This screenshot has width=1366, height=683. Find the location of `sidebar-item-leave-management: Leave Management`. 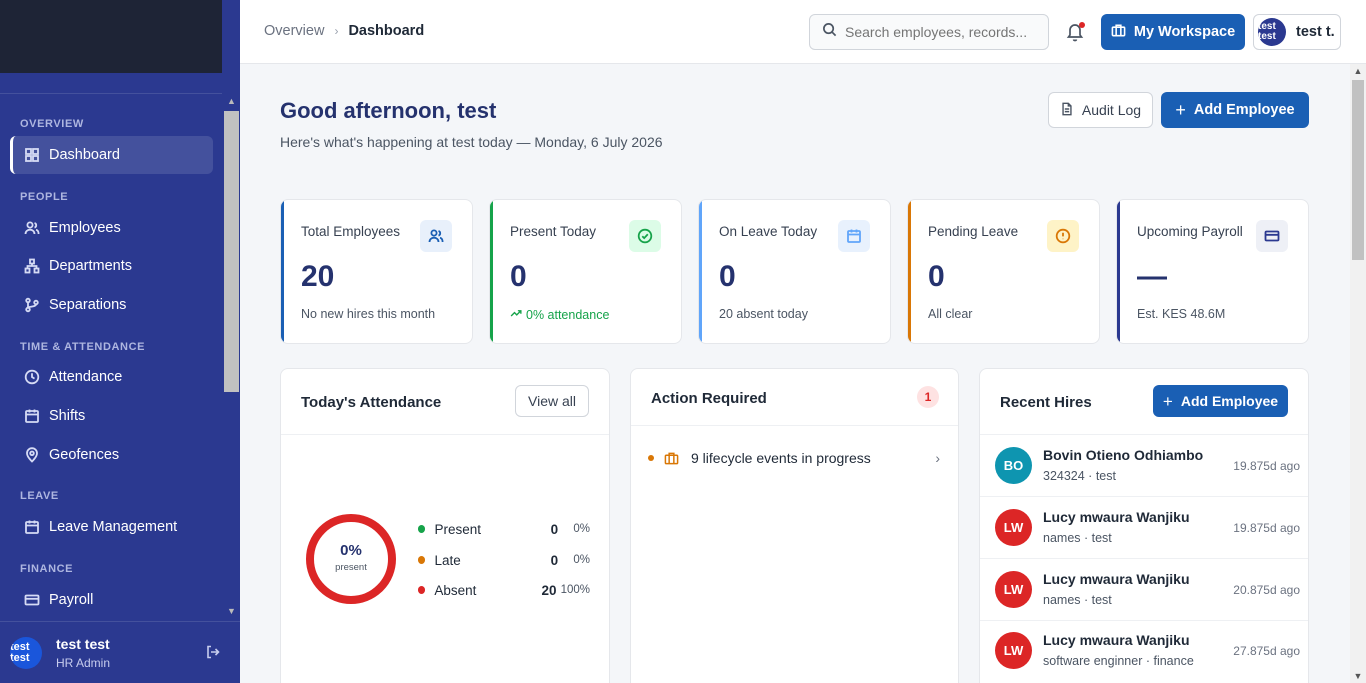

sidebar-item-leave-management: Leave Management is located at coordinates (111, 527).